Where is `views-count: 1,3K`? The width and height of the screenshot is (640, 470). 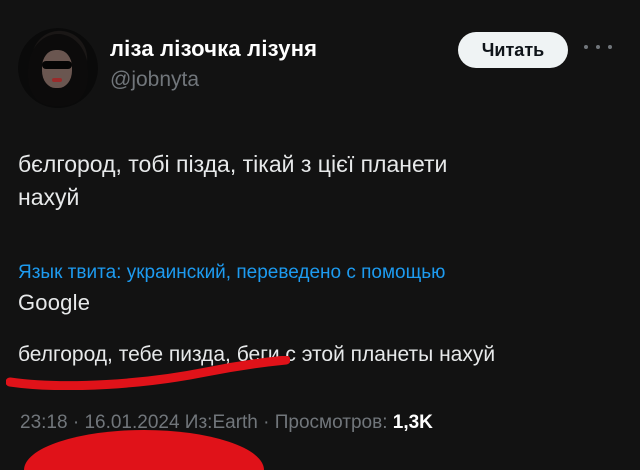 views-count: 1,3K is located at coordinates (413, 422).